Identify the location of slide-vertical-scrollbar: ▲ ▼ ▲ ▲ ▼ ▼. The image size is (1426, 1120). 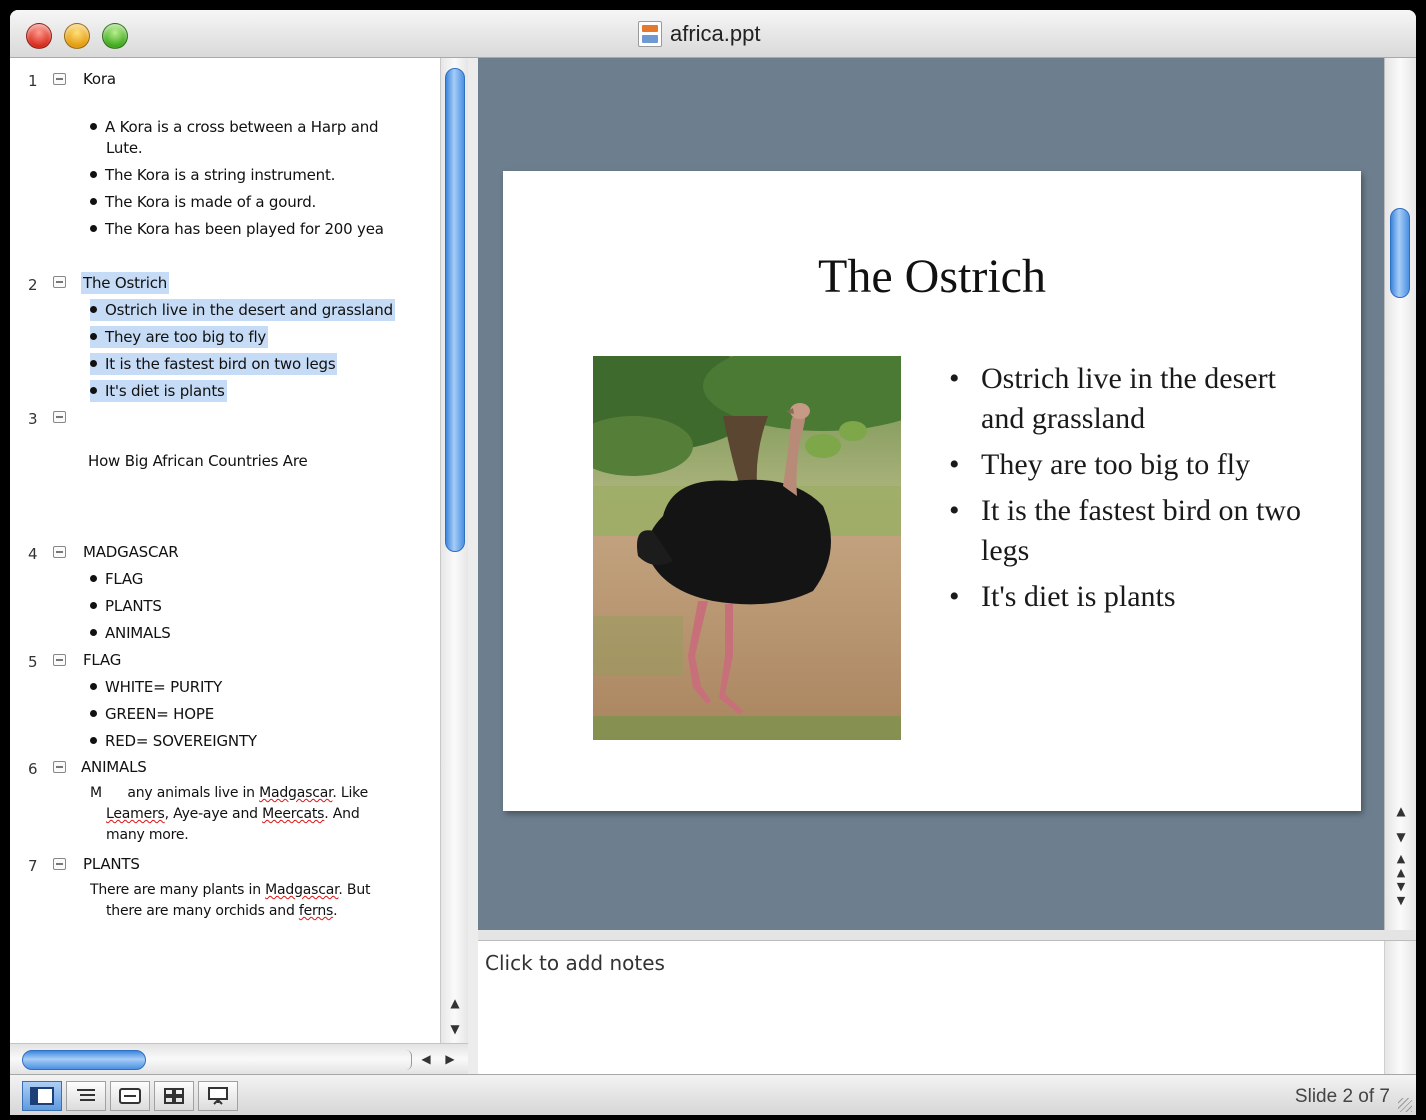
(1400, 494).